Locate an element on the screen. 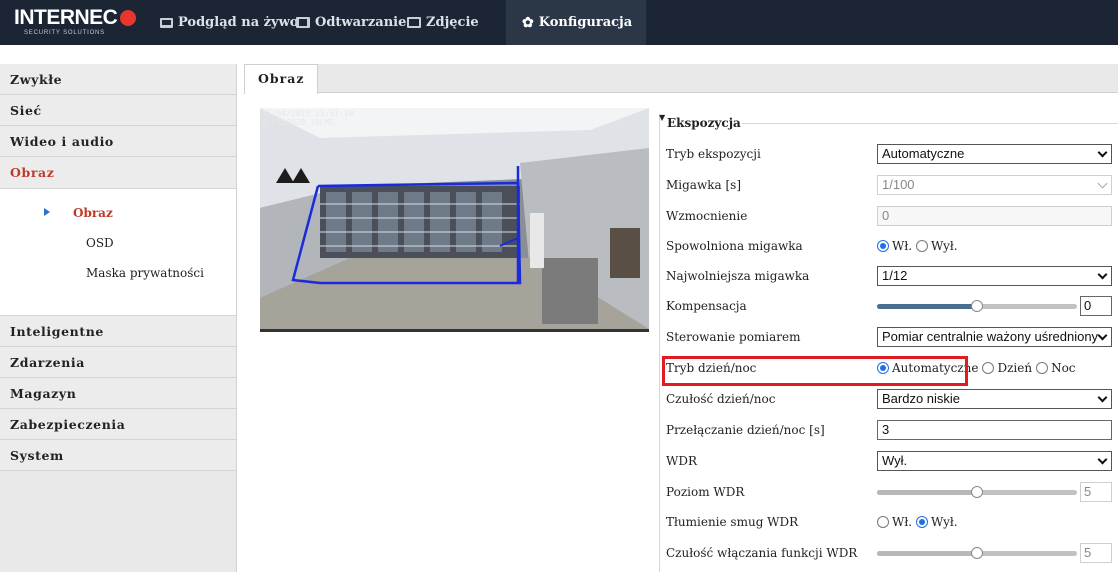 This screenshot has width=1118, height=572. nav-live-view: Podgląd na żywo is located at coordinates (229, 22).